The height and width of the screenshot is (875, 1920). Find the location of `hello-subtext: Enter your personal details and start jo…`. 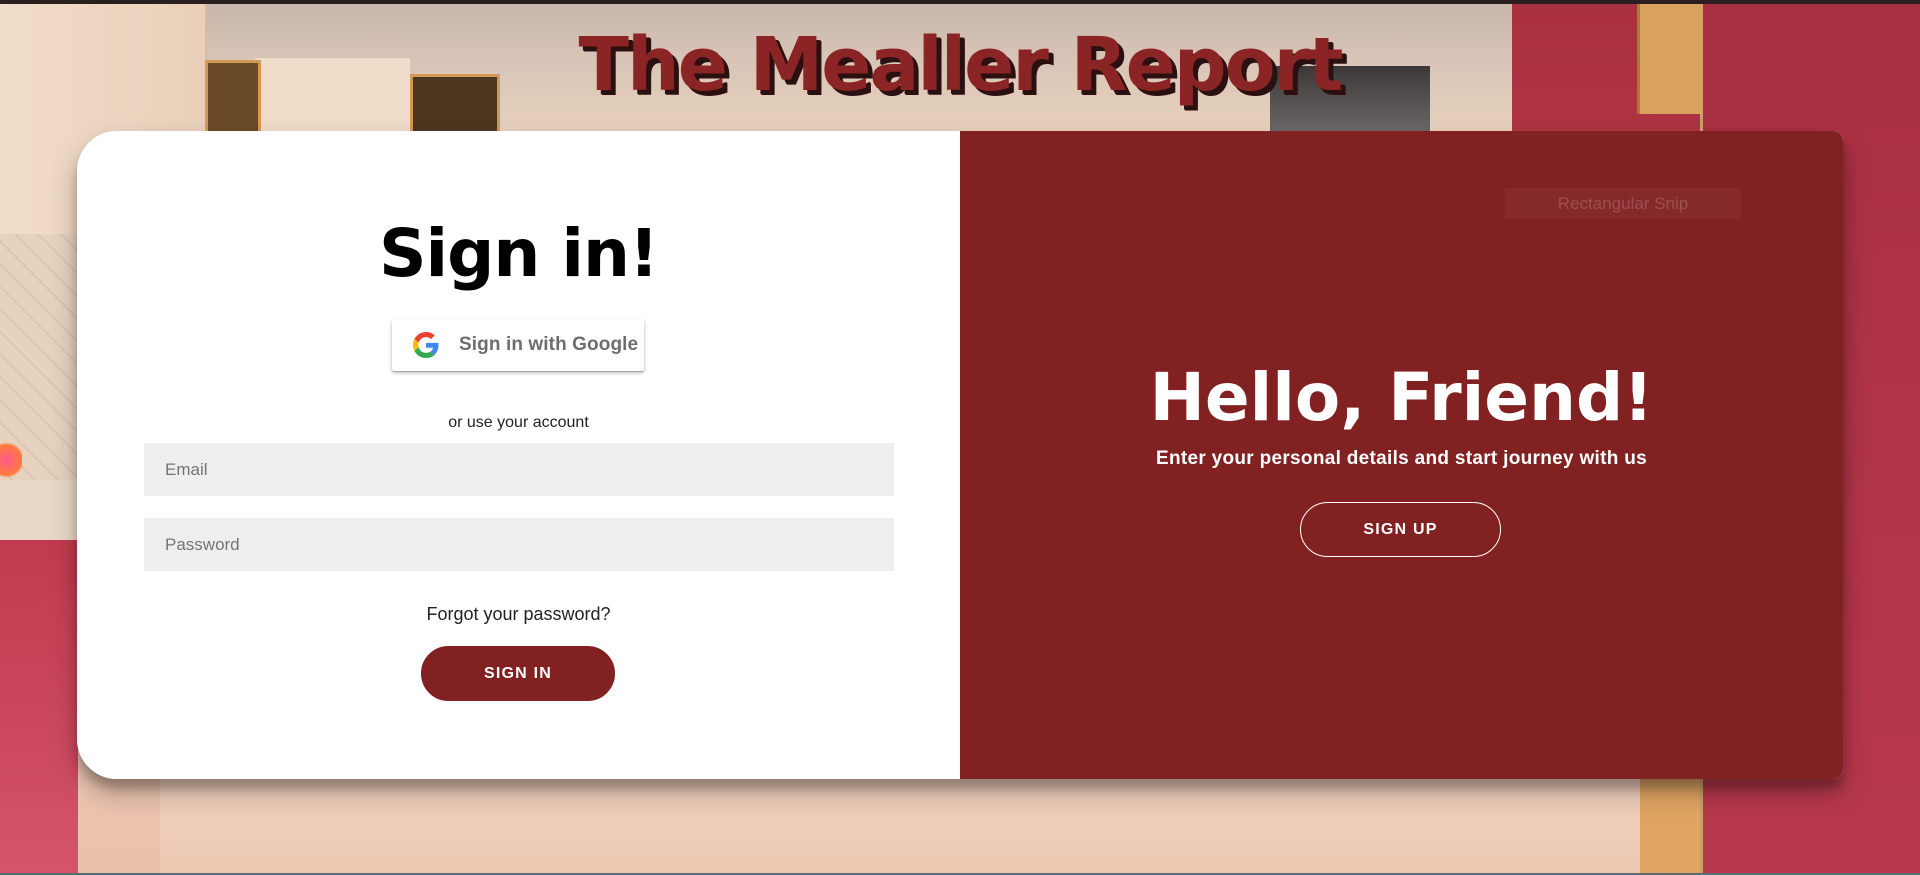

hello-subtext: Enter your personal details and start jo… is located at coordinates (1401, 458).